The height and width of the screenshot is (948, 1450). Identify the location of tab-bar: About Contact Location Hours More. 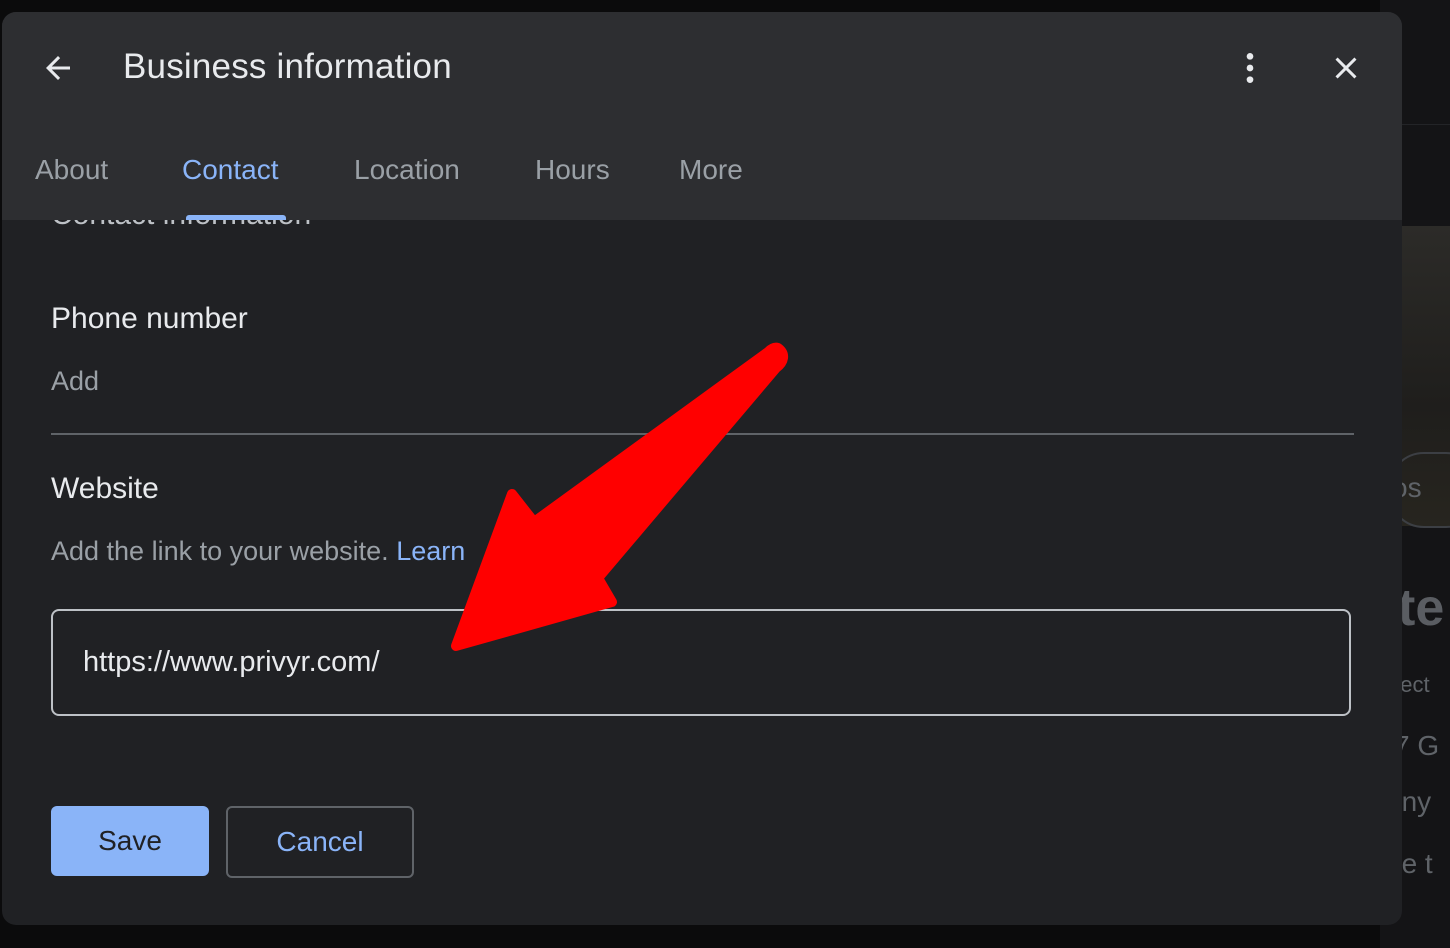
(702, 181).